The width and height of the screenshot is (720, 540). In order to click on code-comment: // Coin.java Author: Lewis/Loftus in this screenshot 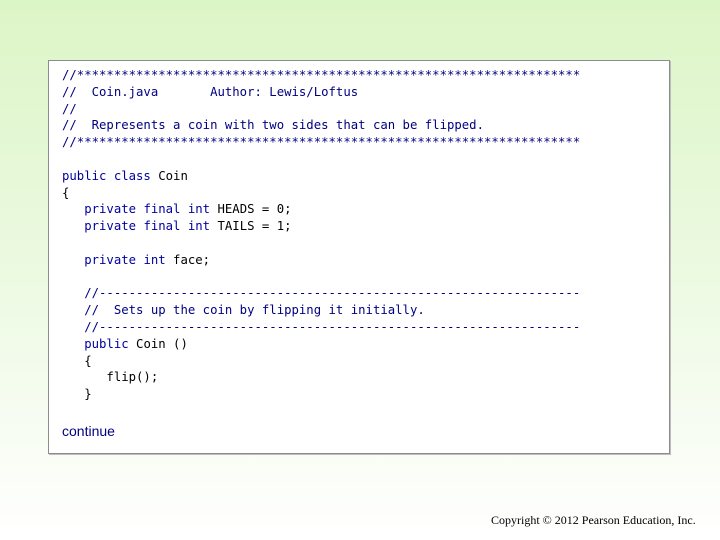, I will do `click(210, 91)`.